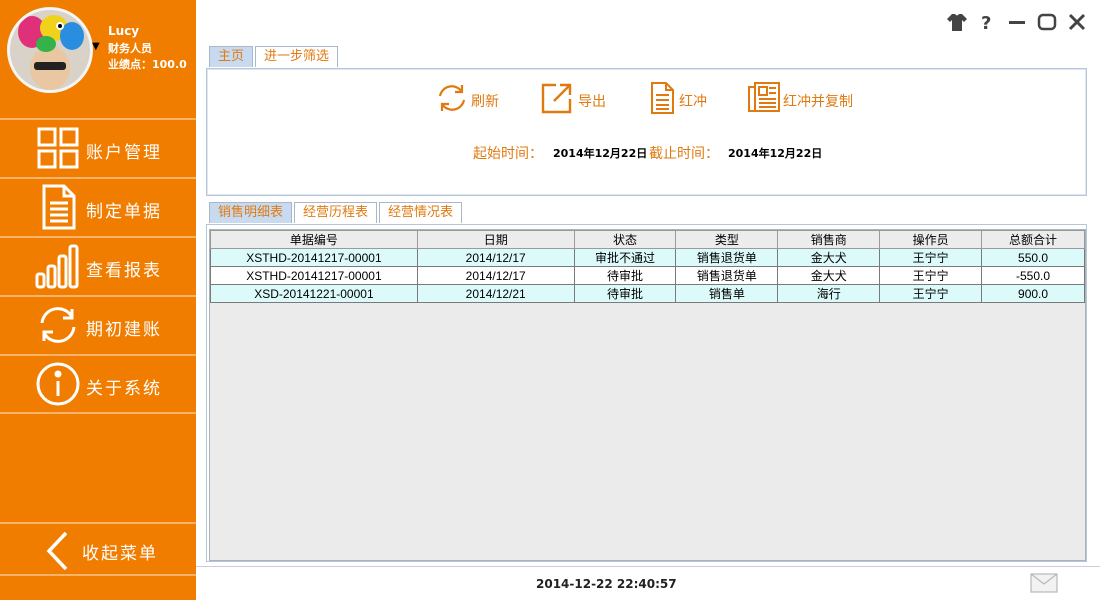 The image size is (1100, 601). I want to click on cell-doc-number: XSD-20141221-00001, so click(314, 293).